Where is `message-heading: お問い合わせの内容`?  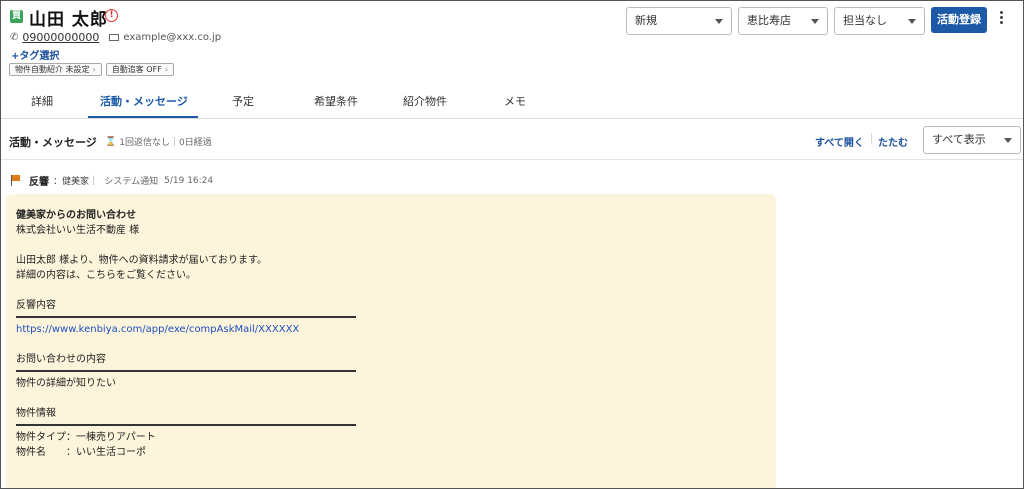 message-heading: お問い合わせの内容 is located at coordinates (61, 359).